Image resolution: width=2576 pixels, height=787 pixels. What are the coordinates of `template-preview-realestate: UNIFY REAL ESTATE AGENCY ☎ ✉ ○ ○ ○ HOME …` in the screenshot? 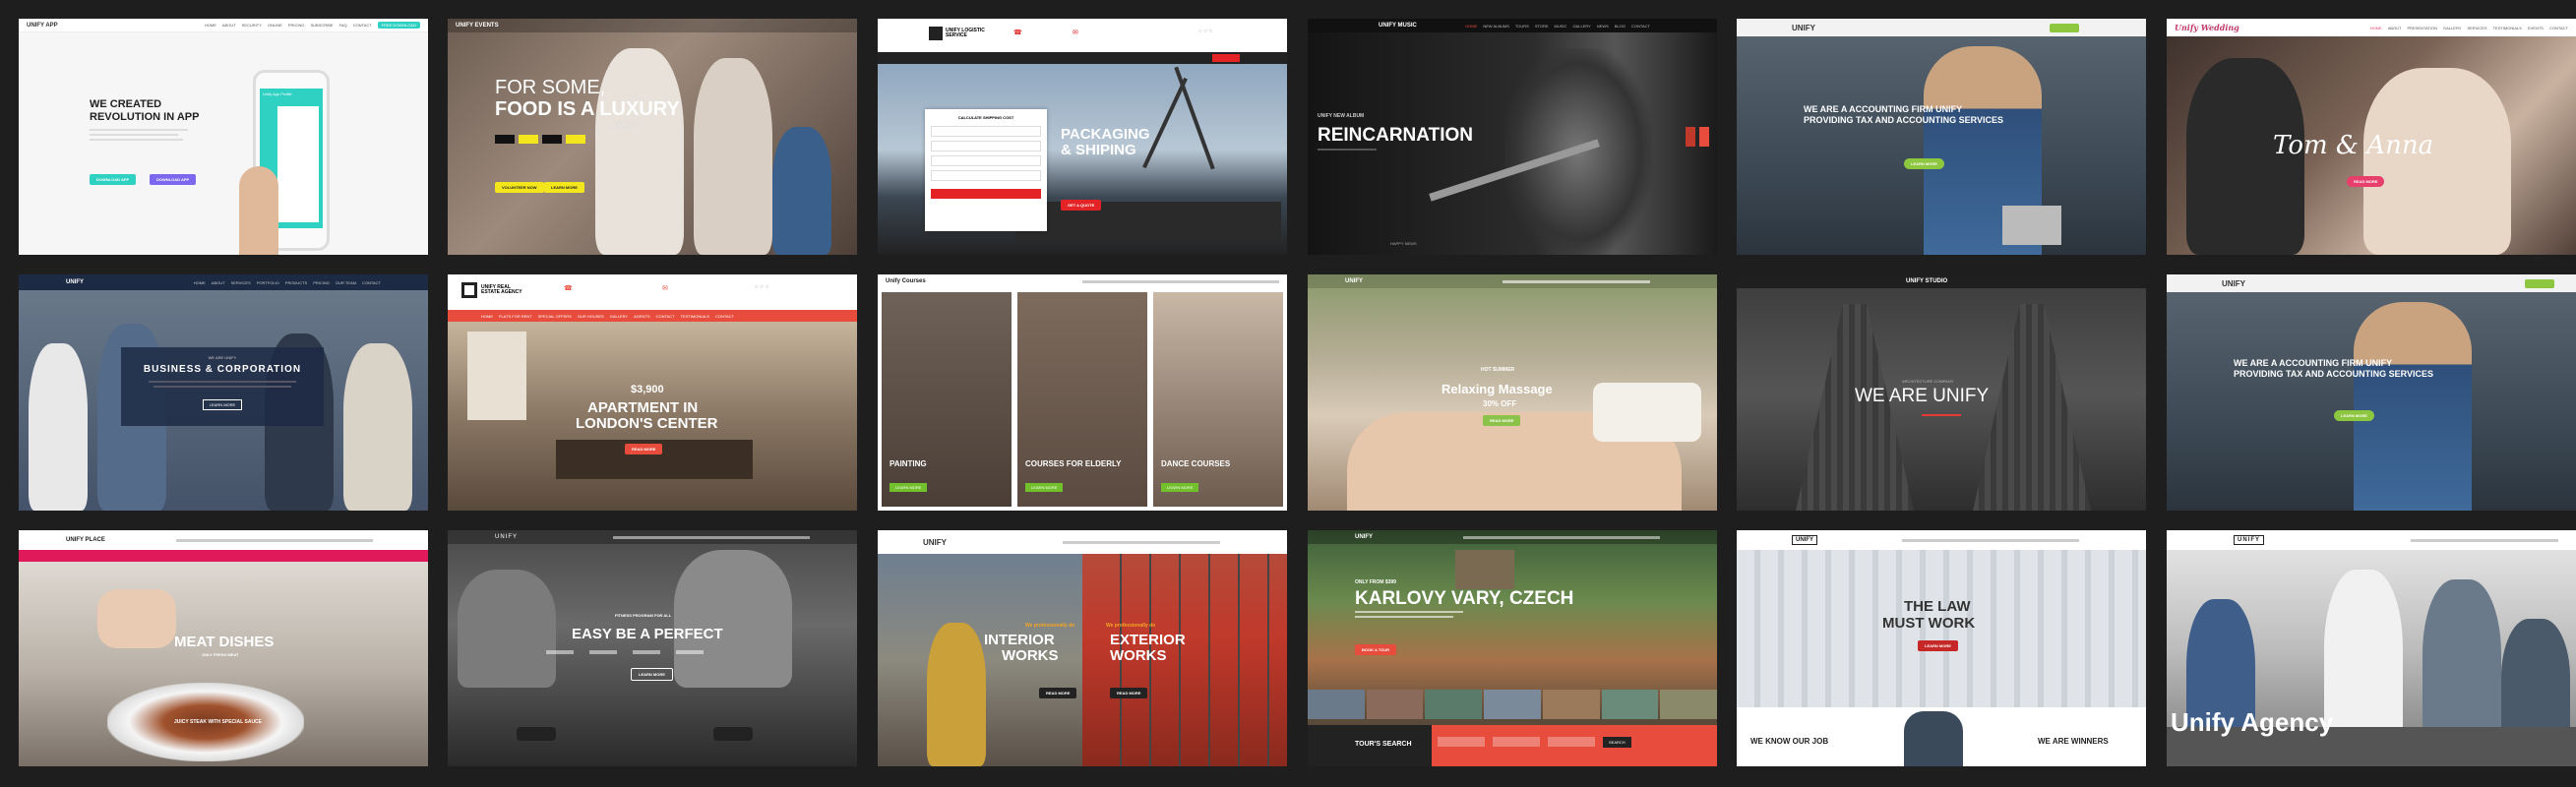 It's located at (652, 393).